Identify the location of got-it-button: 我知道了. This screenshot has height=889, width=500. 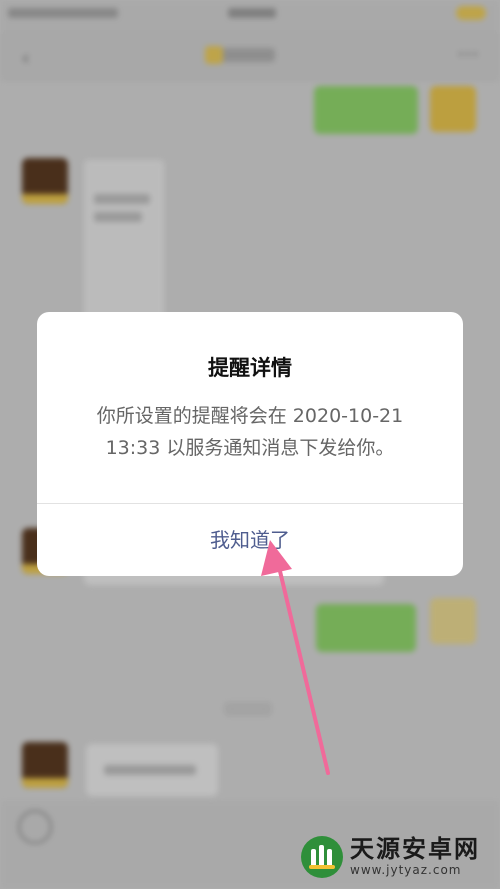
(250, 540).